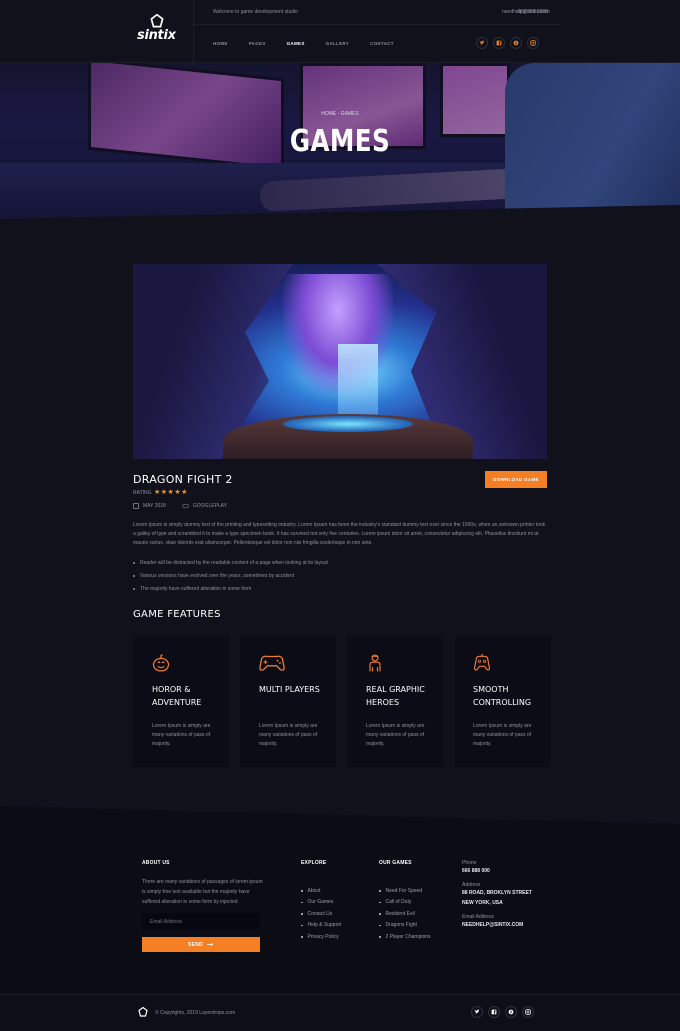  Describe the element at coordinates (156, 35) in the screenshot. I see `logo-text: sintix` at that location.